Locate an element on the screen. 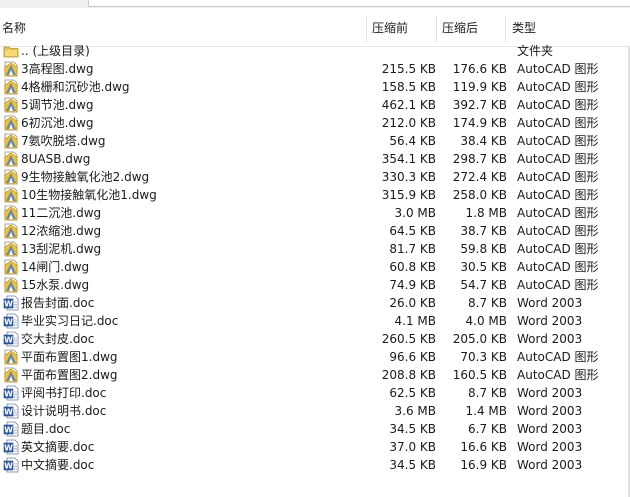  file-row: 15水泵.dwg 74.9 KB 54.7 KB AutoCAD 图形 is located at coordinates (315, 285).